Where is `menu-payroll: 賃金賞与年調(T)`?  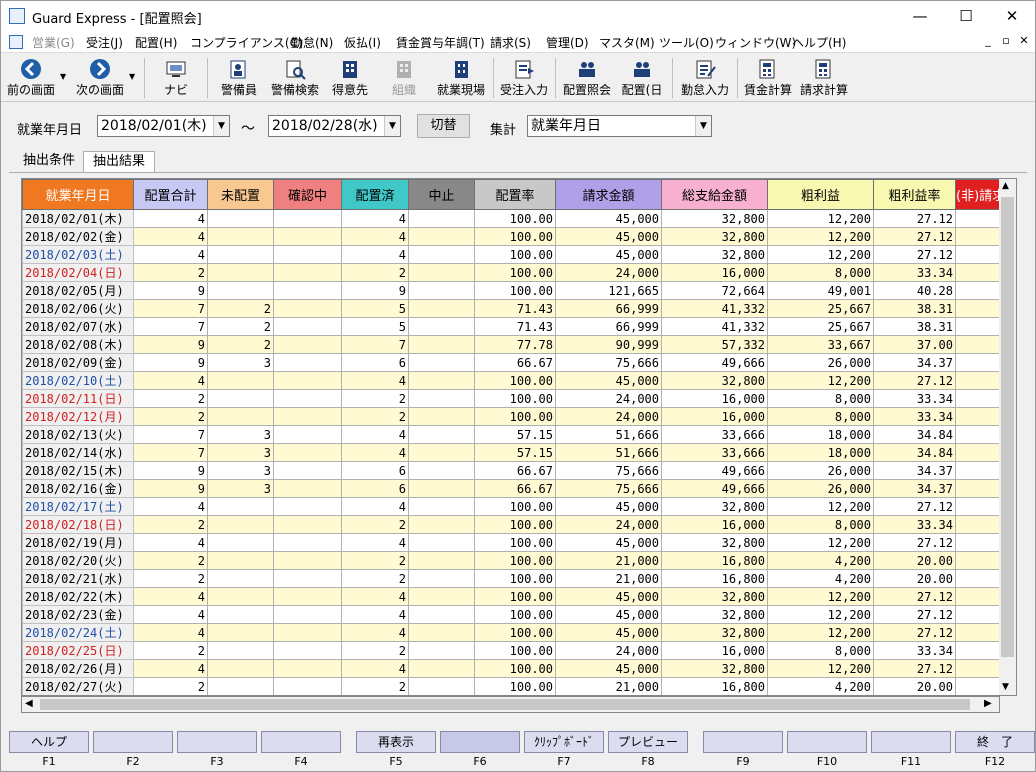 menu-payroll: 賃金賞与年調(T) is located at coordinates (440, 42).